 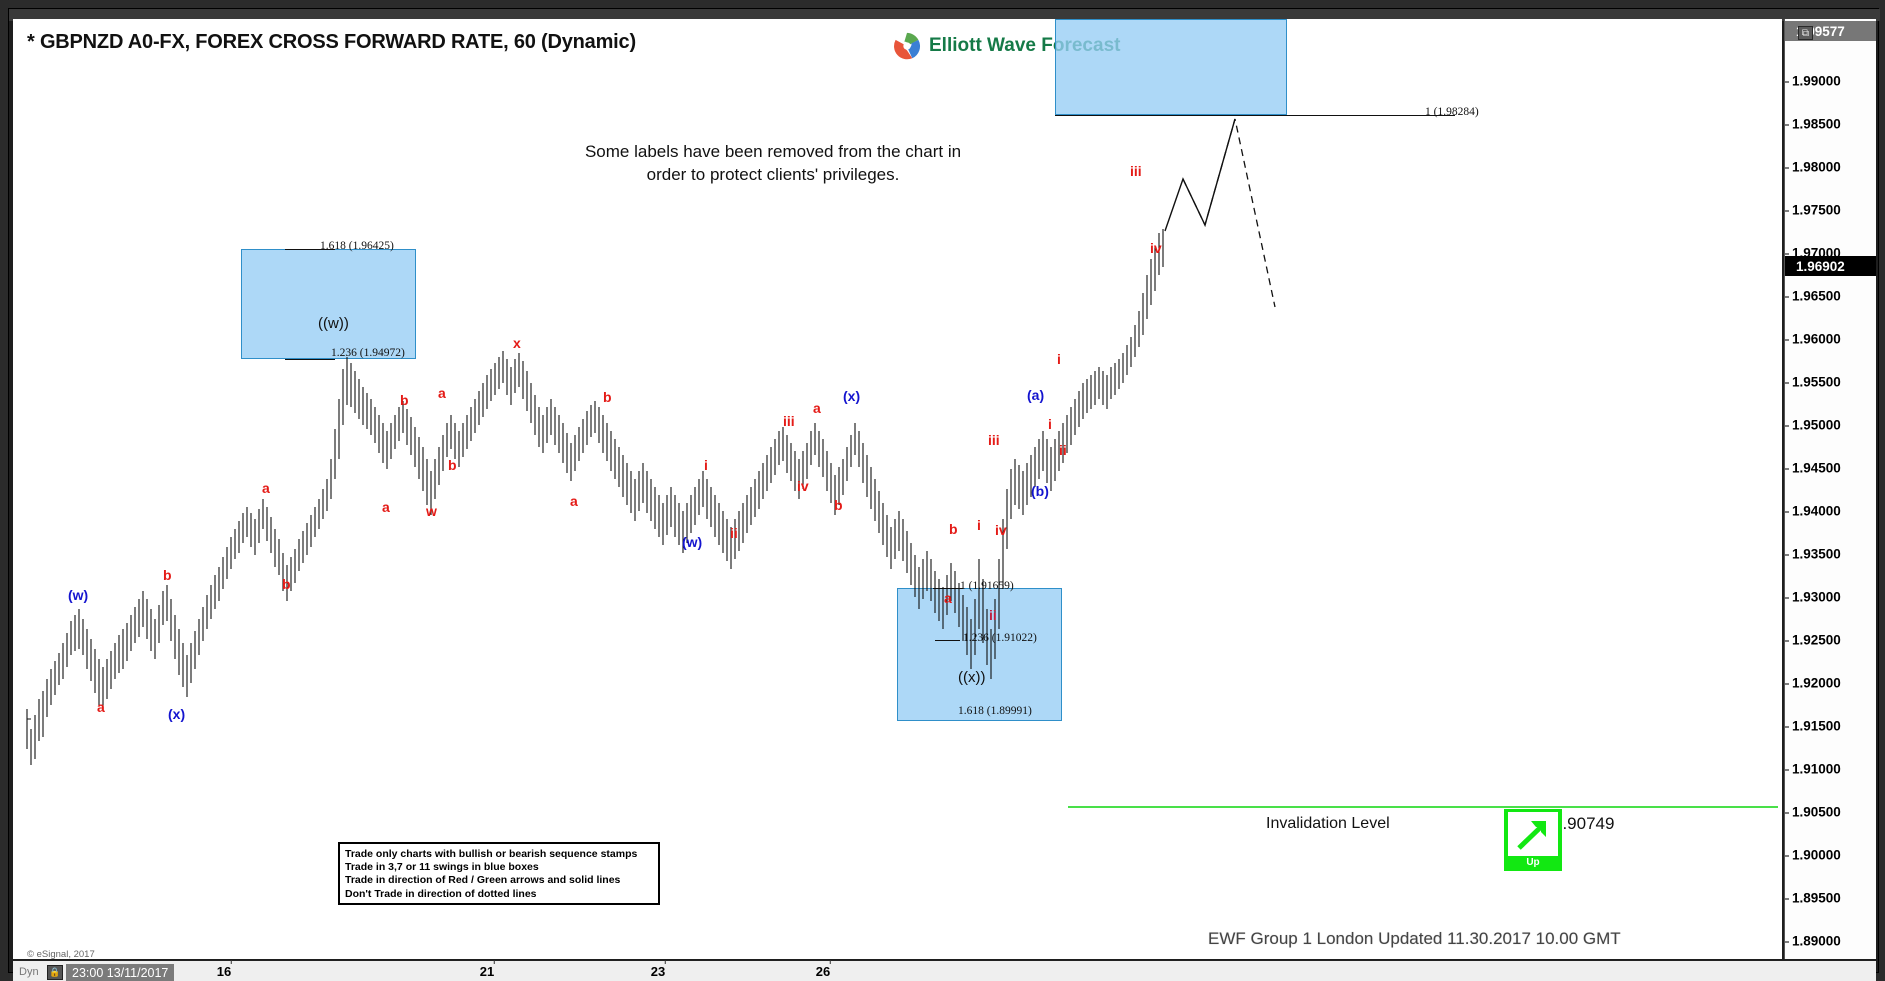 I want to click on price-tick: 1.90000, so click(x=1830, y=855).